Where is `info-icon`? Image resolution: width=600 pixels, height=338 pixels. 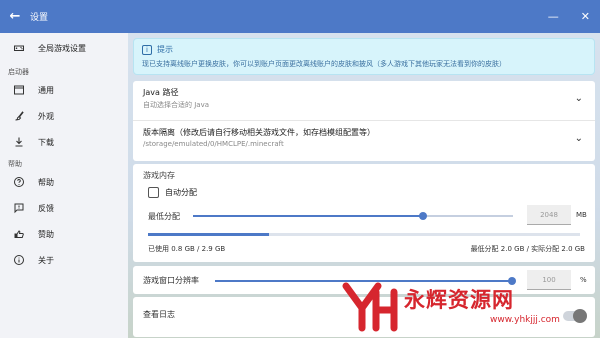 info-icon is located at coordinates (19, 260).